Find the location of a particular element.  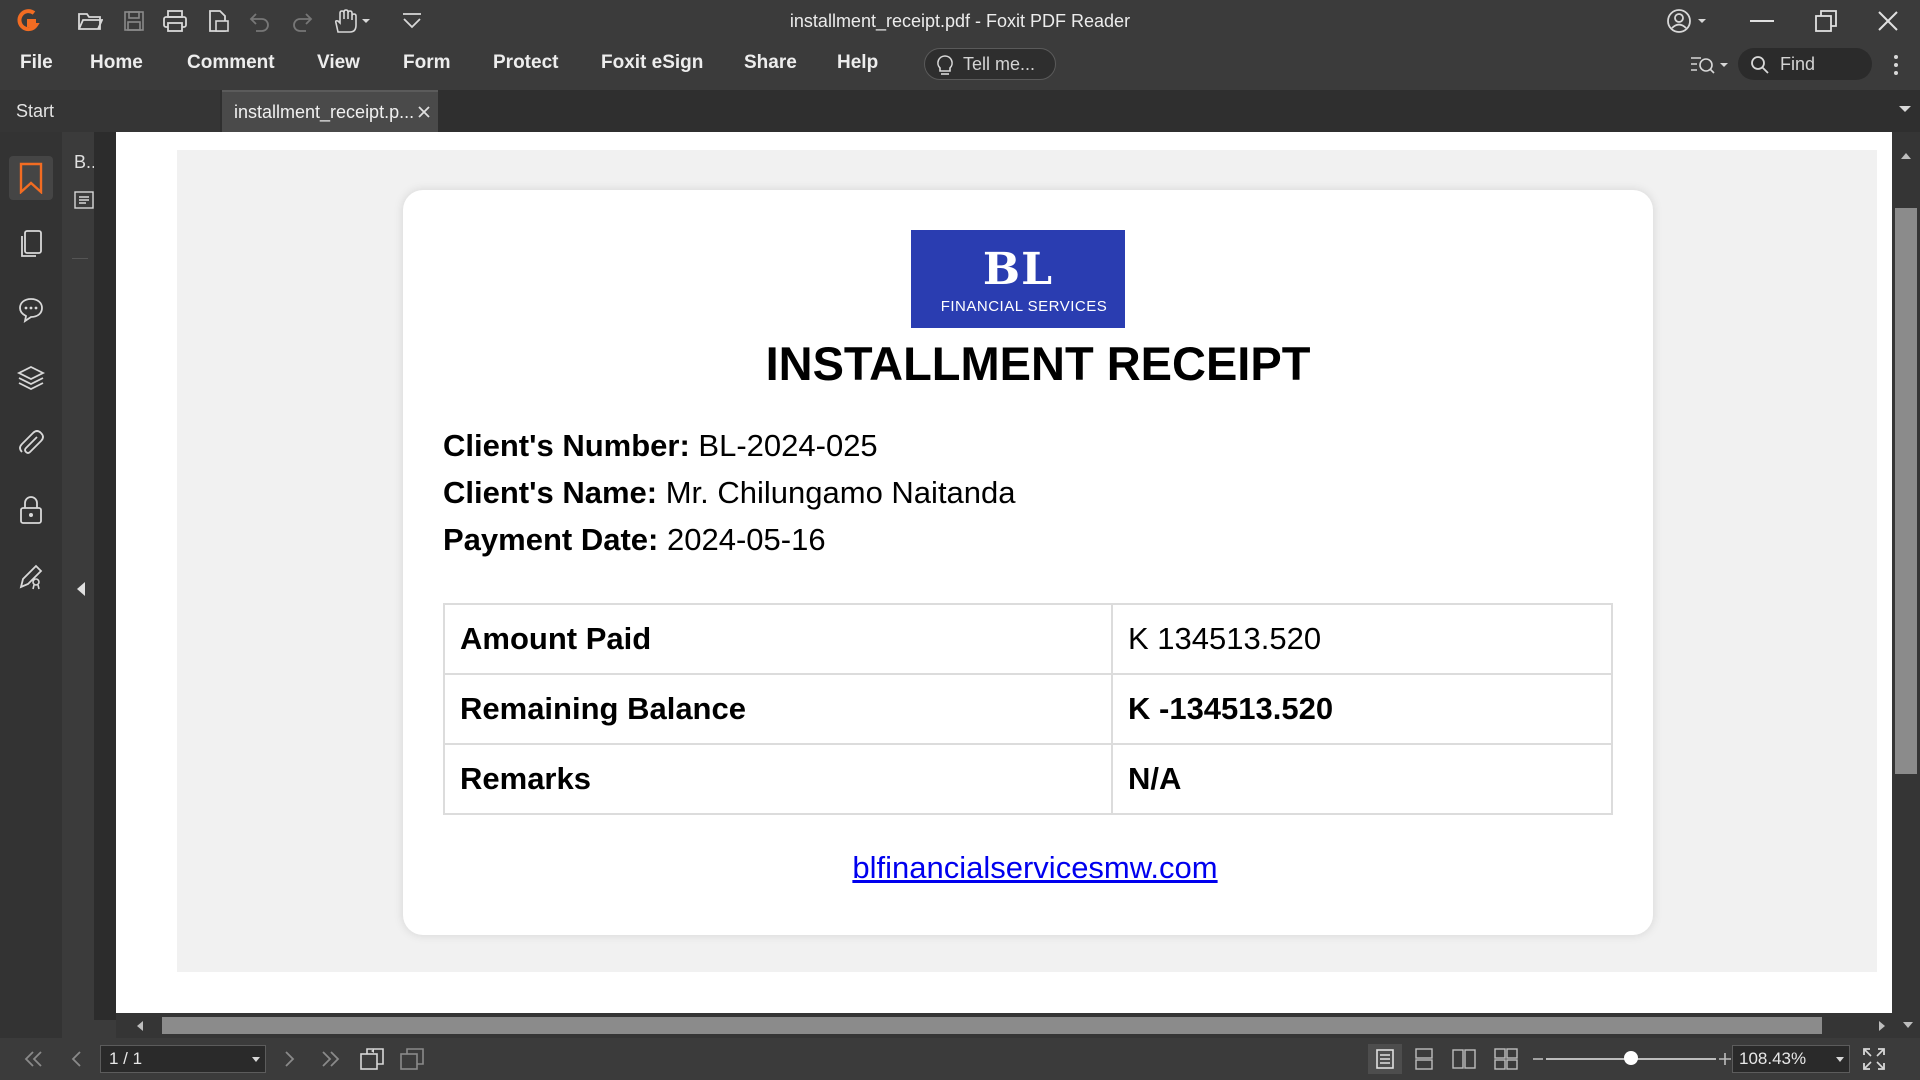

pages-panel-button is located at coordinates (31, 244).